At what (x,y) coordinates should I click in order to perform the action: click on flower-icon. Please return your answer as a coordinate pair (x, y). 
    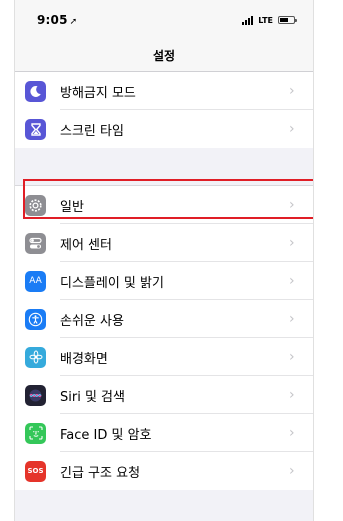
    Looking at the image, I should click on (35, 357).